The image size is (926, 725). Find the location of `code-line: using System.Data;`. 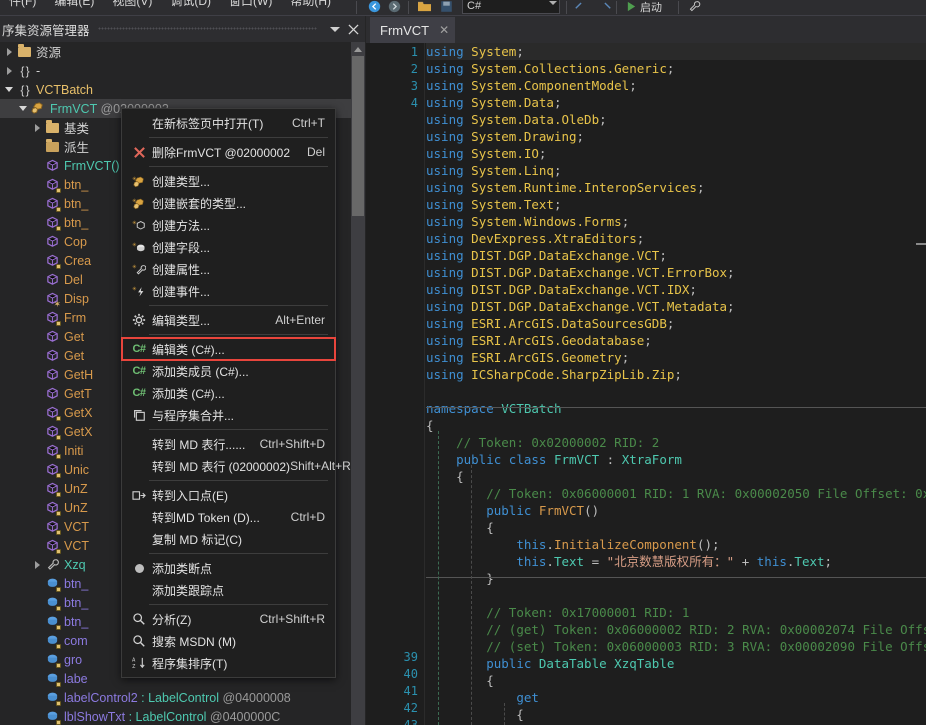

code-line: using System.Data; is located at coordinates (494, 102).